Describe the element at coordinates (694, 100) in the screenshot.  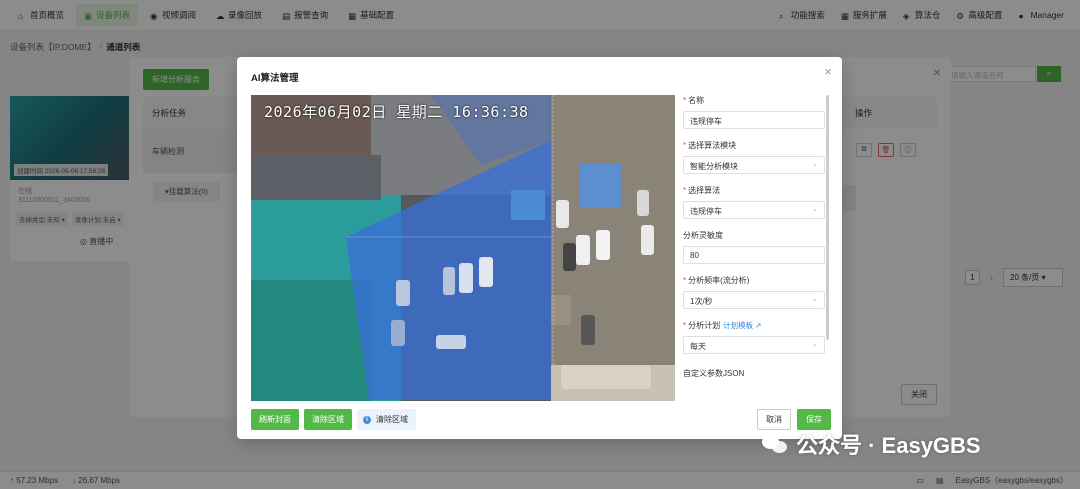
I see `name-label: * 名称` at that location.